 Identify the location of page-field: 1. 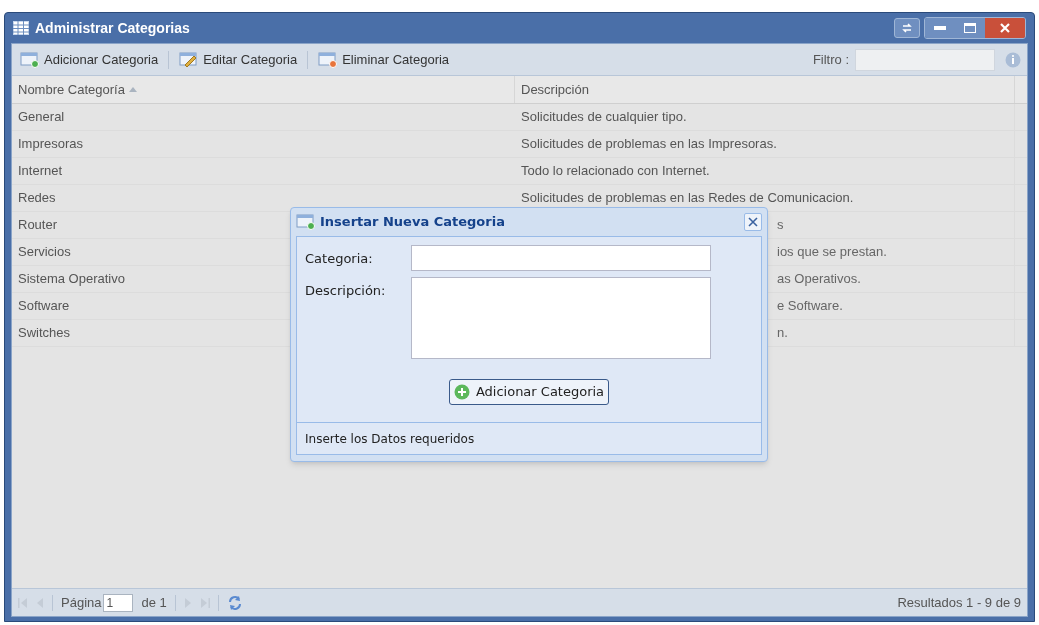
(118, 602).